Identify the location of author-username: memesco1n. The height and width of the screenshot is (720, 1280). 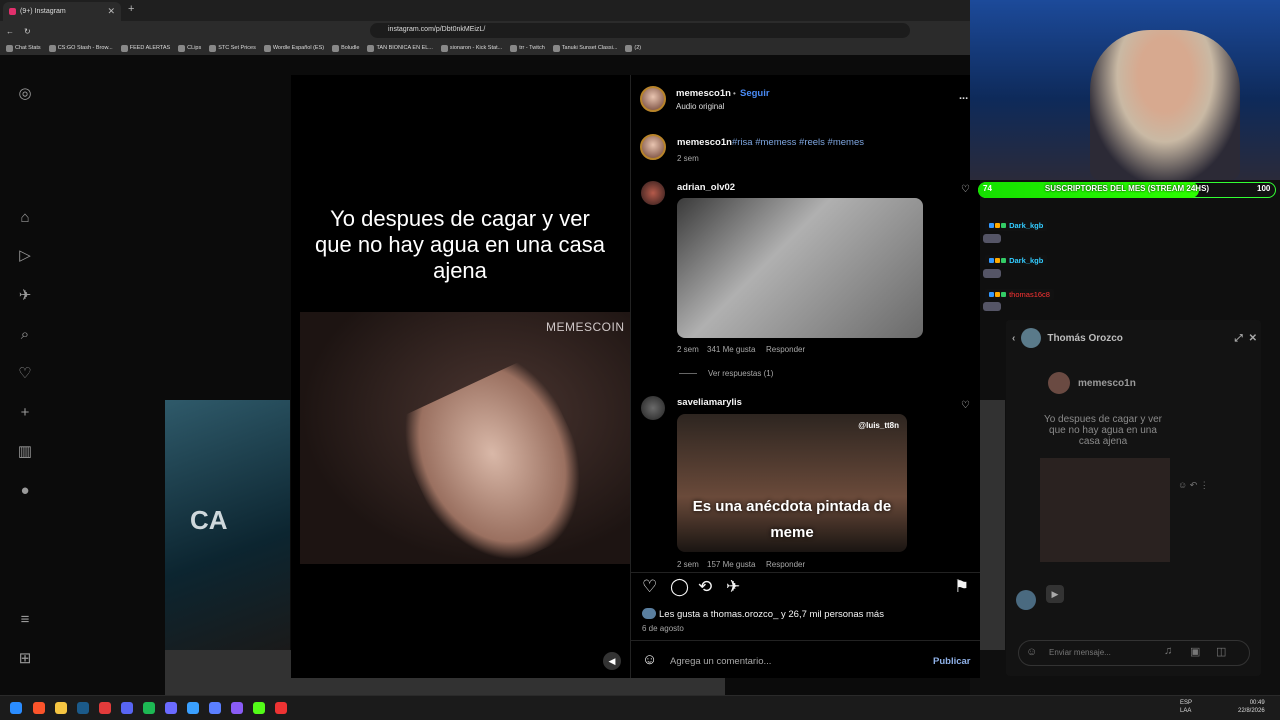
(703, 93).